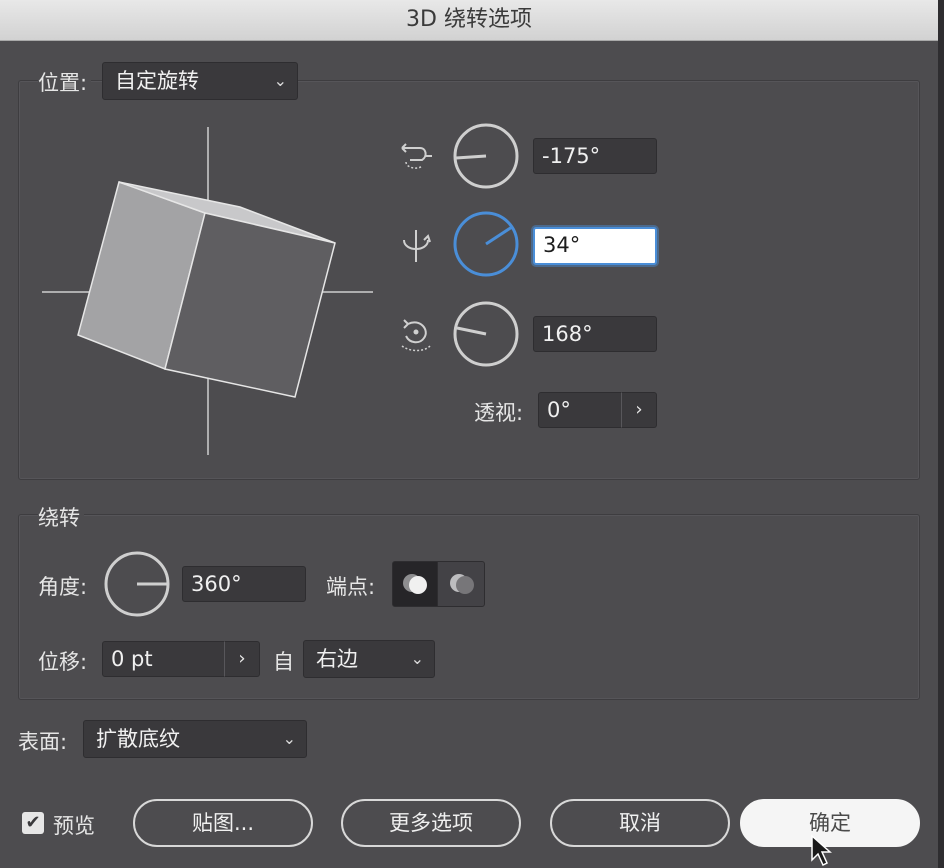 This screenshot has width=944, height=868. Describe the element at coordinates (207, 292) in the screenshot. I see `rotation-cube-preview` at that location.